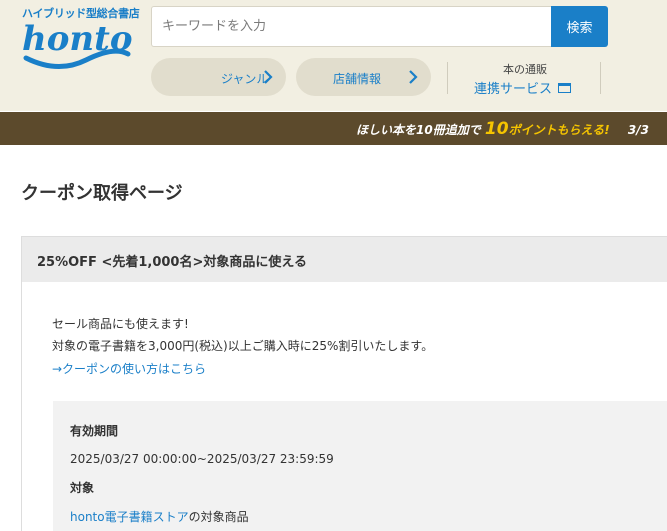 This screenshot has height=531, width=667. What do you see at coordinates (102, 193) in the screenshot?
I see `page-title: クーポン取得ページ` at bounding box center [102, 193].